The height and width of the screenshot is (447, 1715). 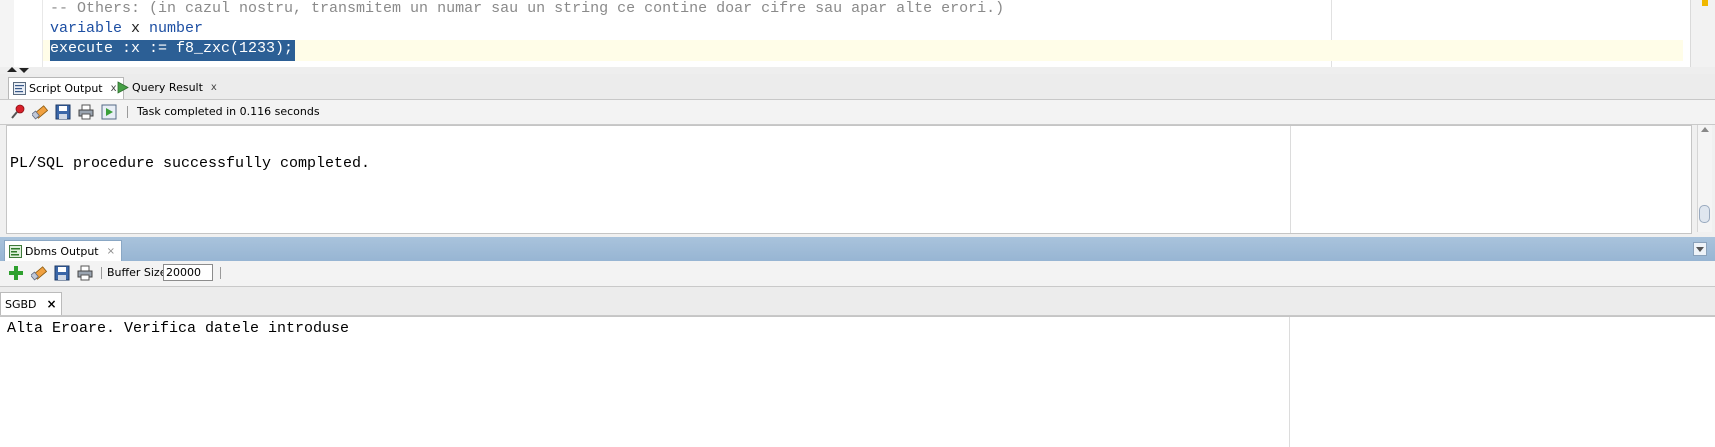 I want to click on dbms-output-icon, so click(x=15, y=251).